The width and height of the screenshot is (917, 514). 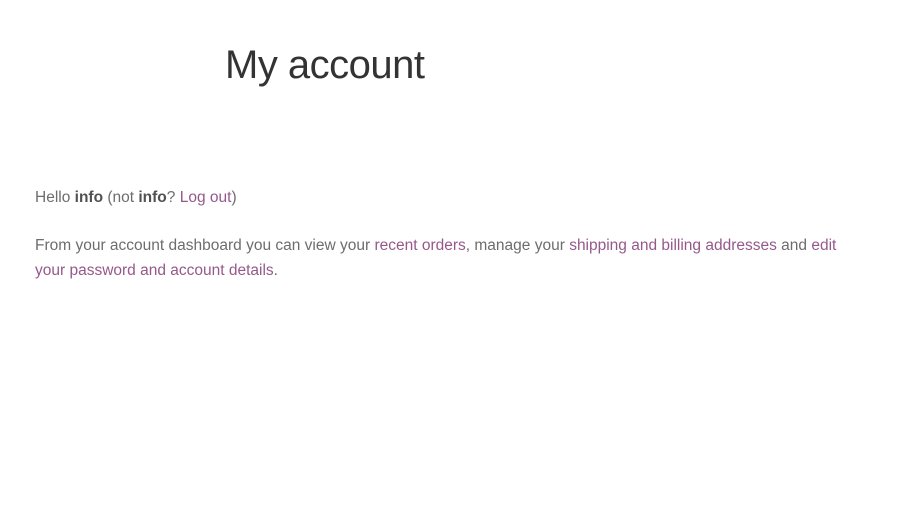 I want to click on greeting-question-text: ?, so click(x=173, y=197).